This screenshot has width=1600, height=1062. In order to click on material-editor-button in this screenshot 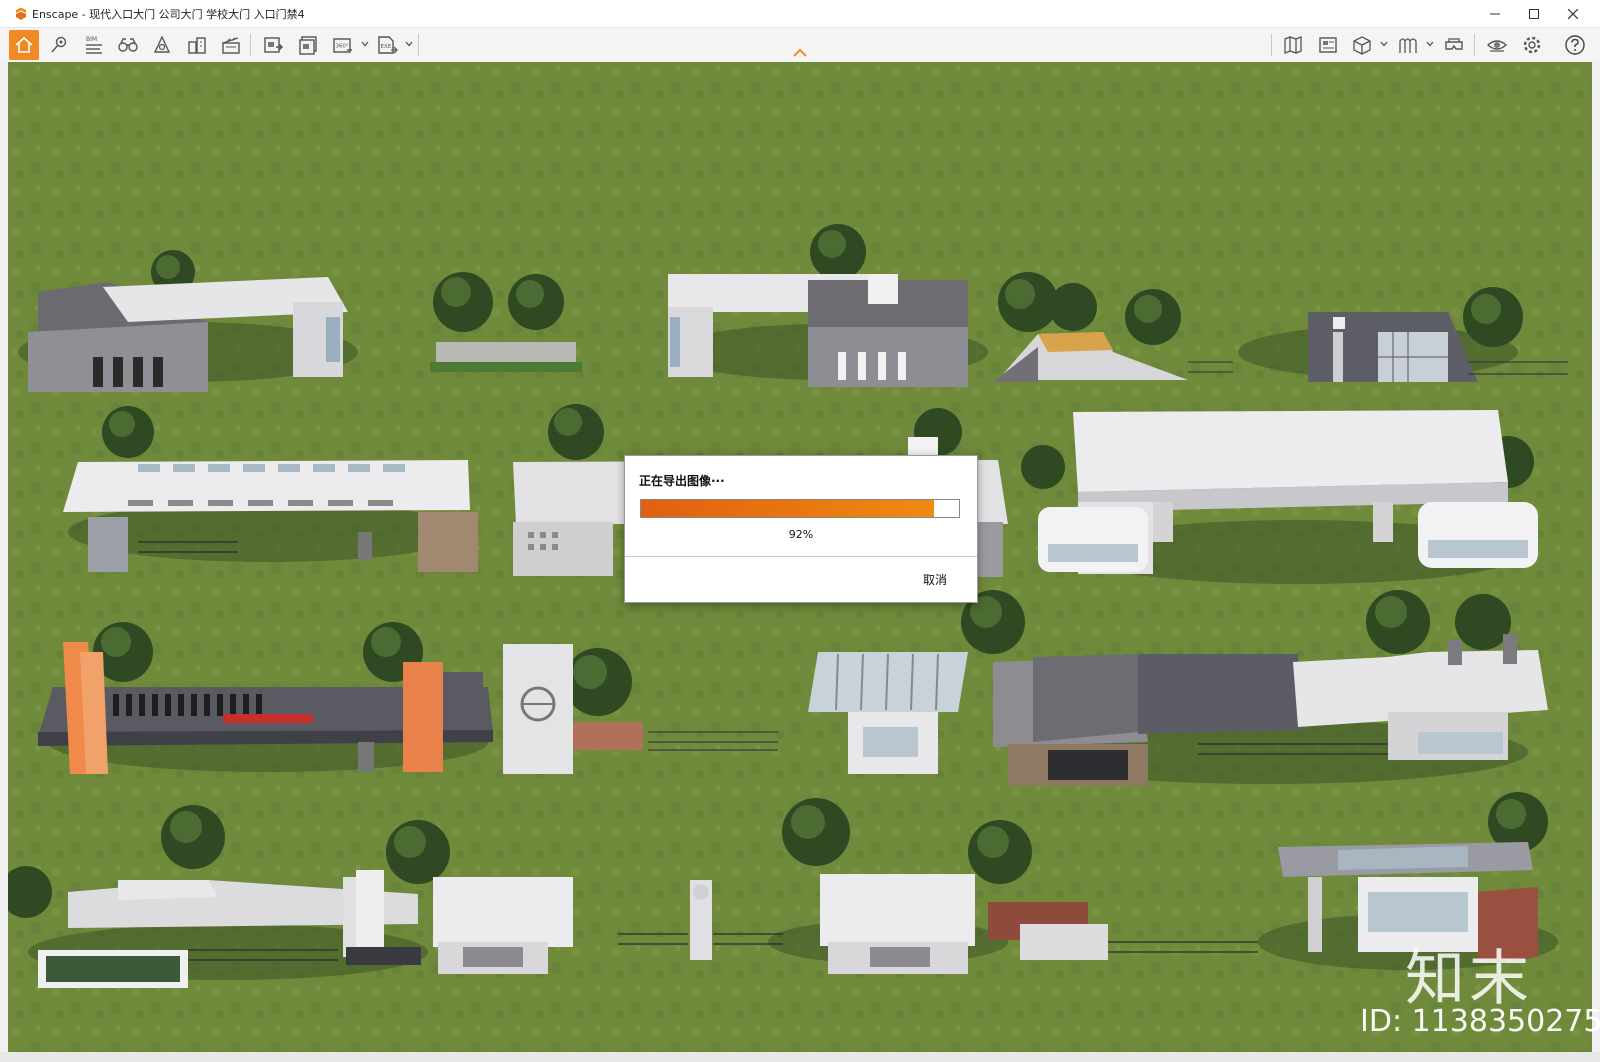, I will do `click(1328, 45)`.